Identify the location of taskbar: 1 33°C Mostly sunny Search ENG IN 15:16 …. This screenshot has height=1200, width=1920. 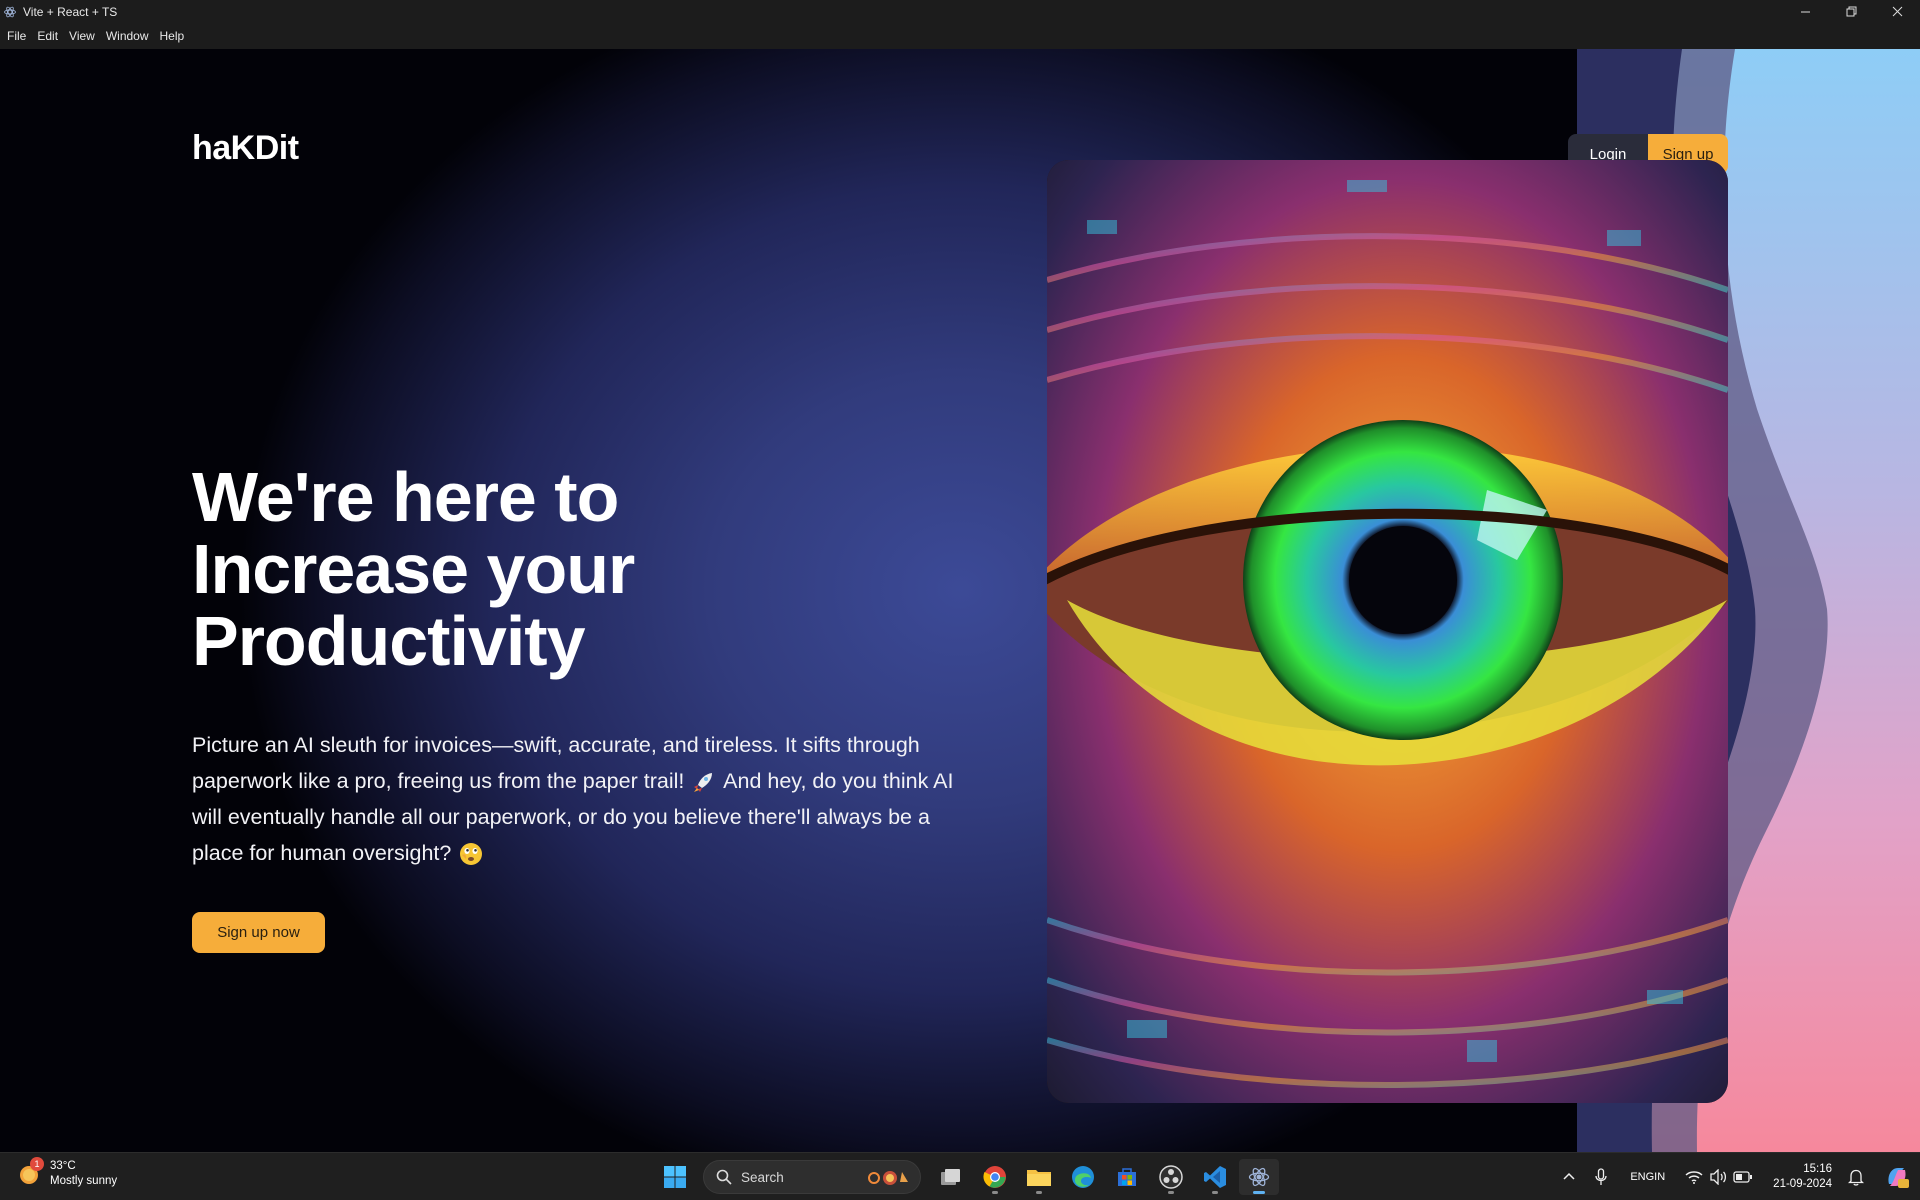
(960, 1176).